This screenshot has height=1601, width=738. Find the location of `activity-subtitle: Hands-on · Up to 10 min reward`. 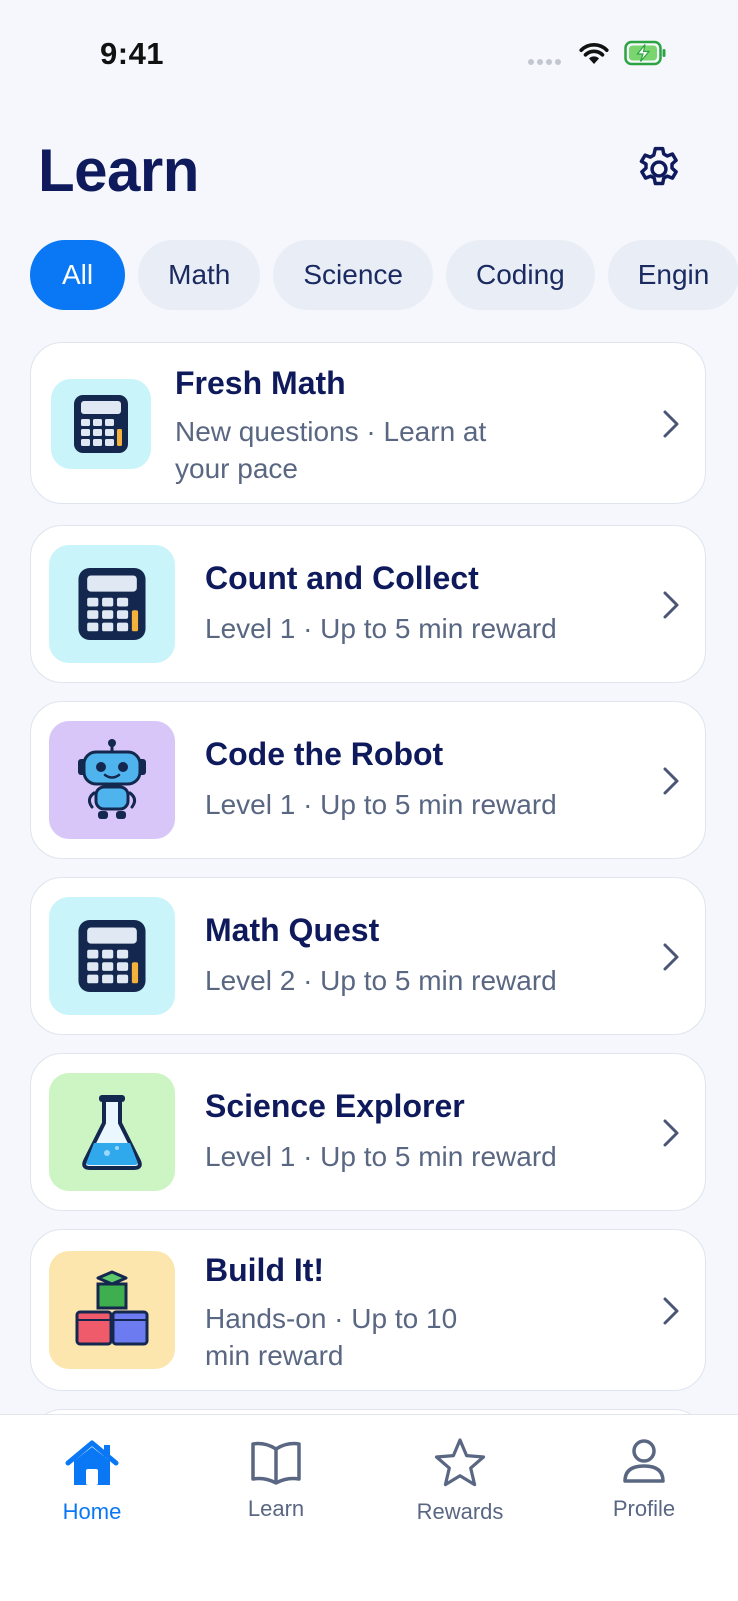

activity-subtitle: Hands-on · Up to 10 min reward is located at coordinates (331, 1337).